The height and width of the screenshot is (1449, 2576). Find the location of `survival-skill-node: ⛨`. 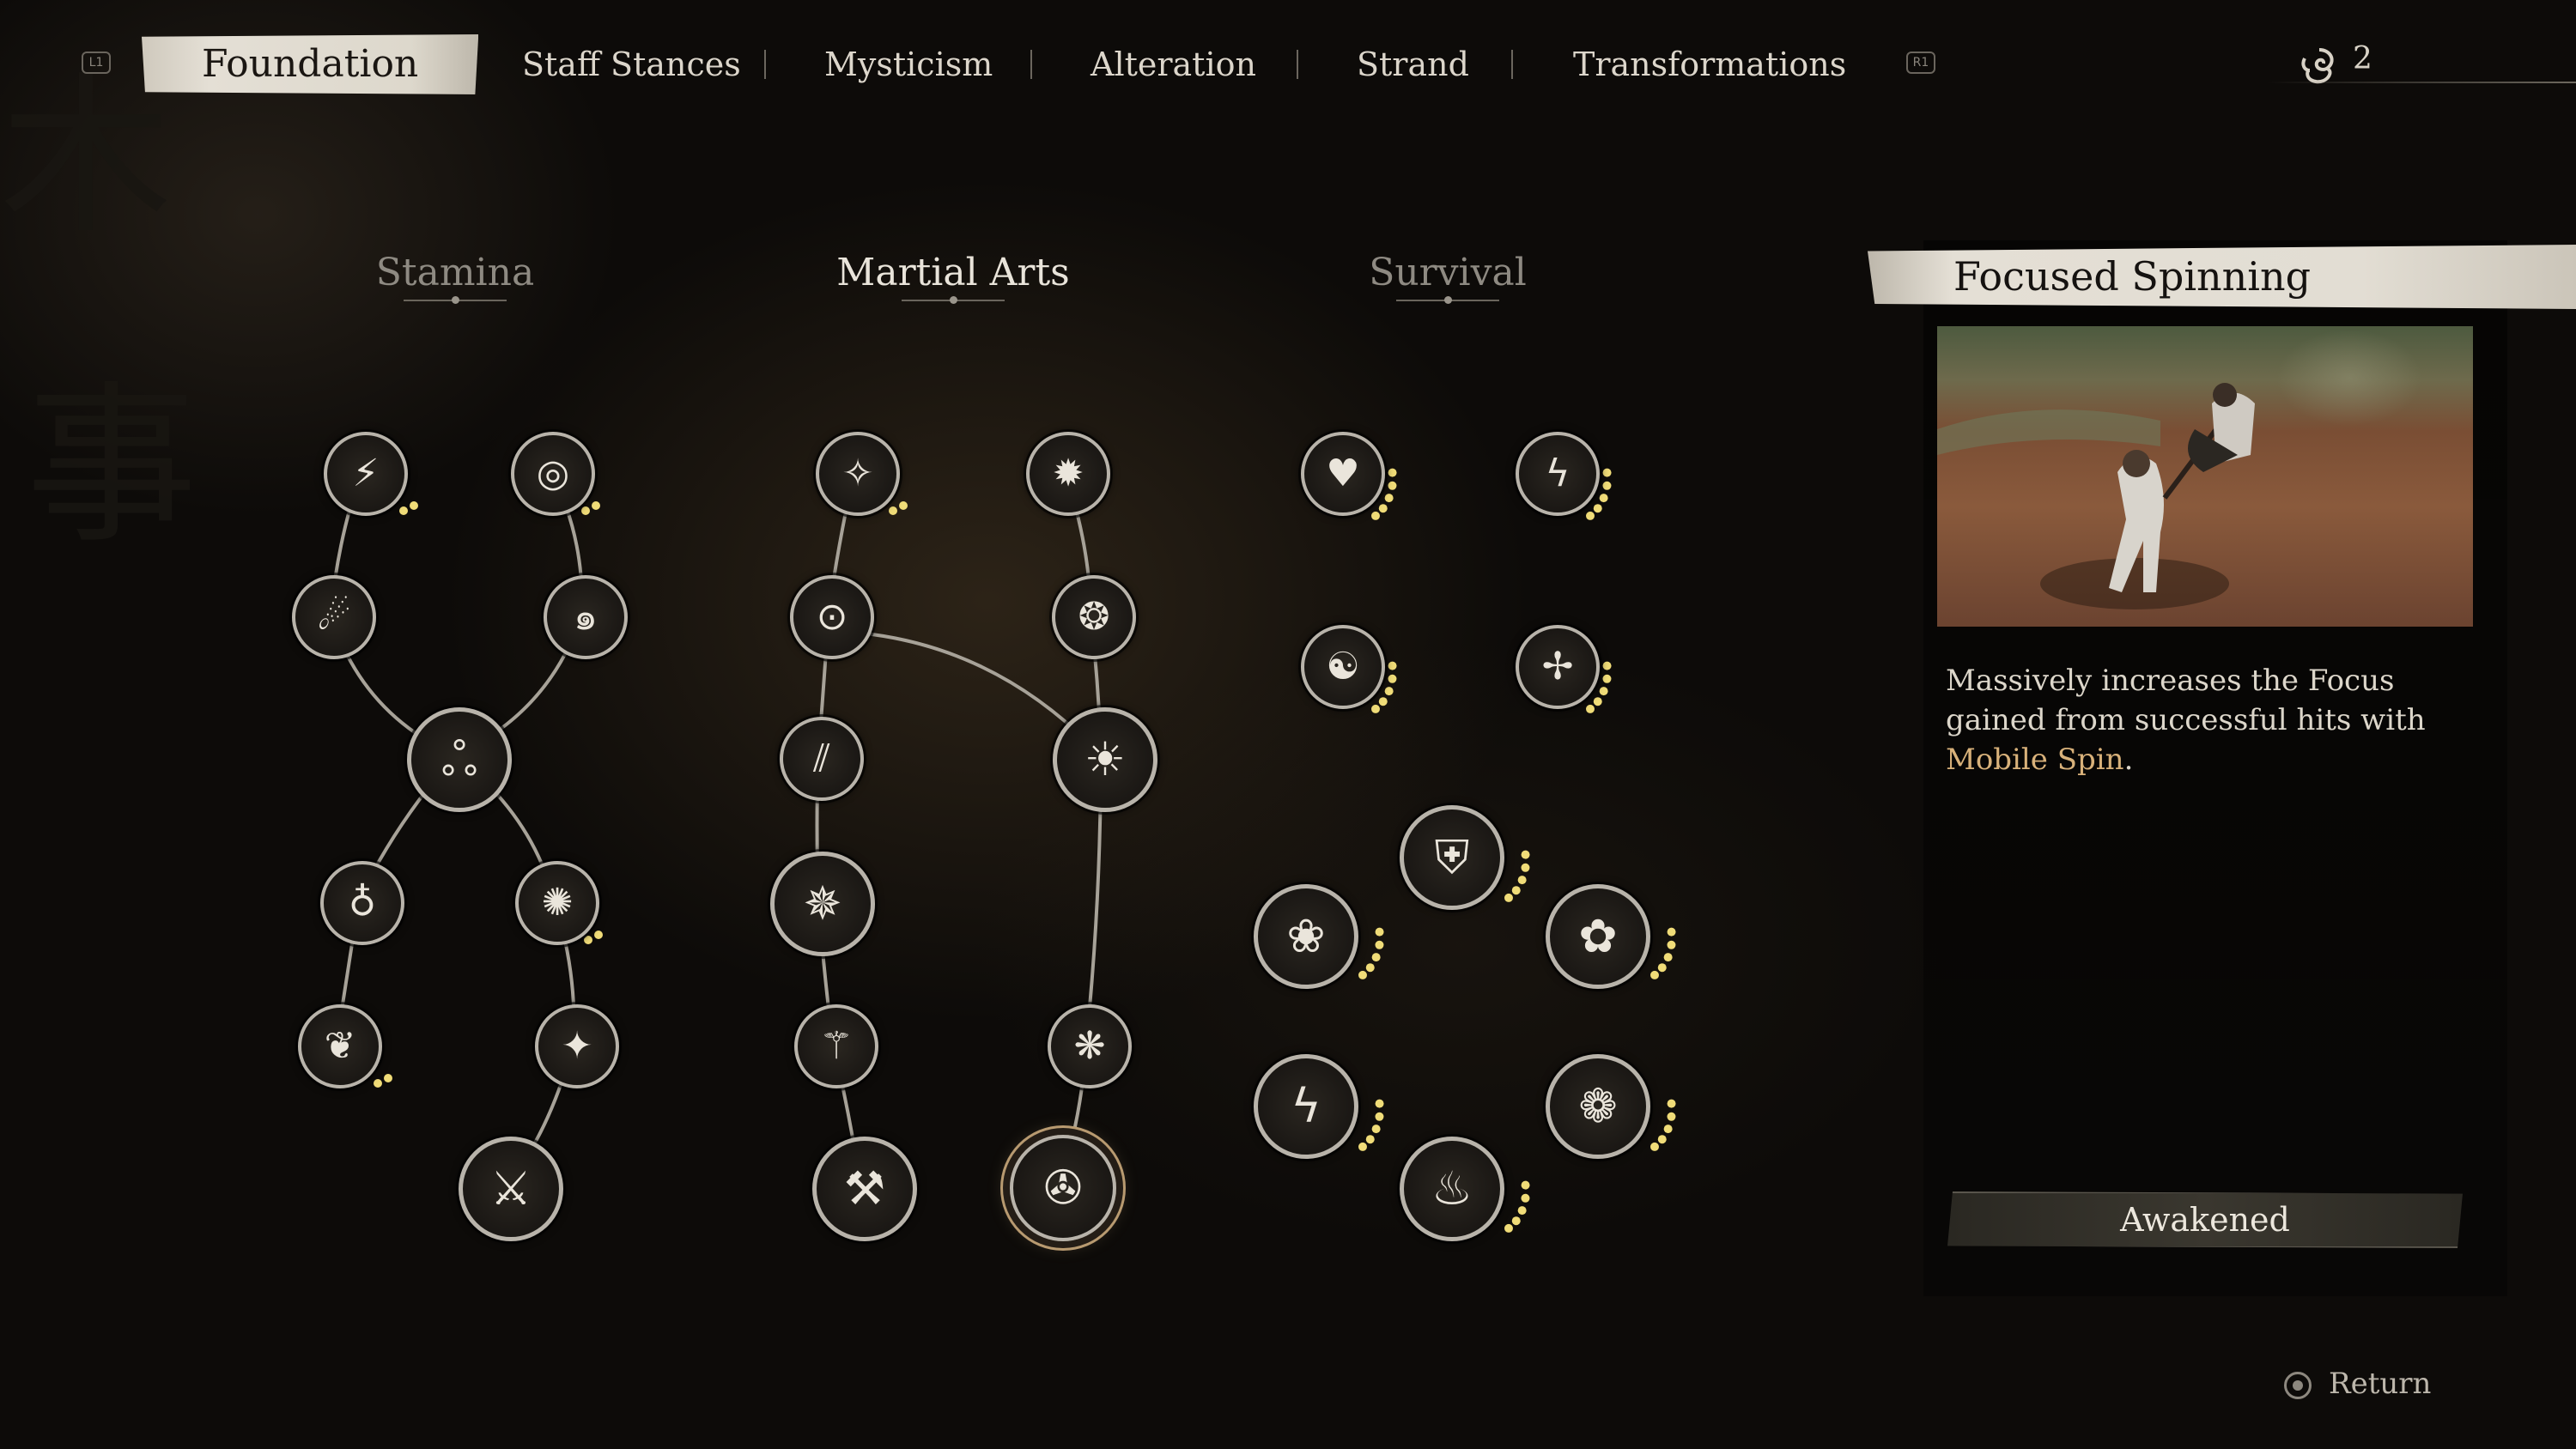

survival-skill-node: ⛨ is located at coordinates (1452, 857).